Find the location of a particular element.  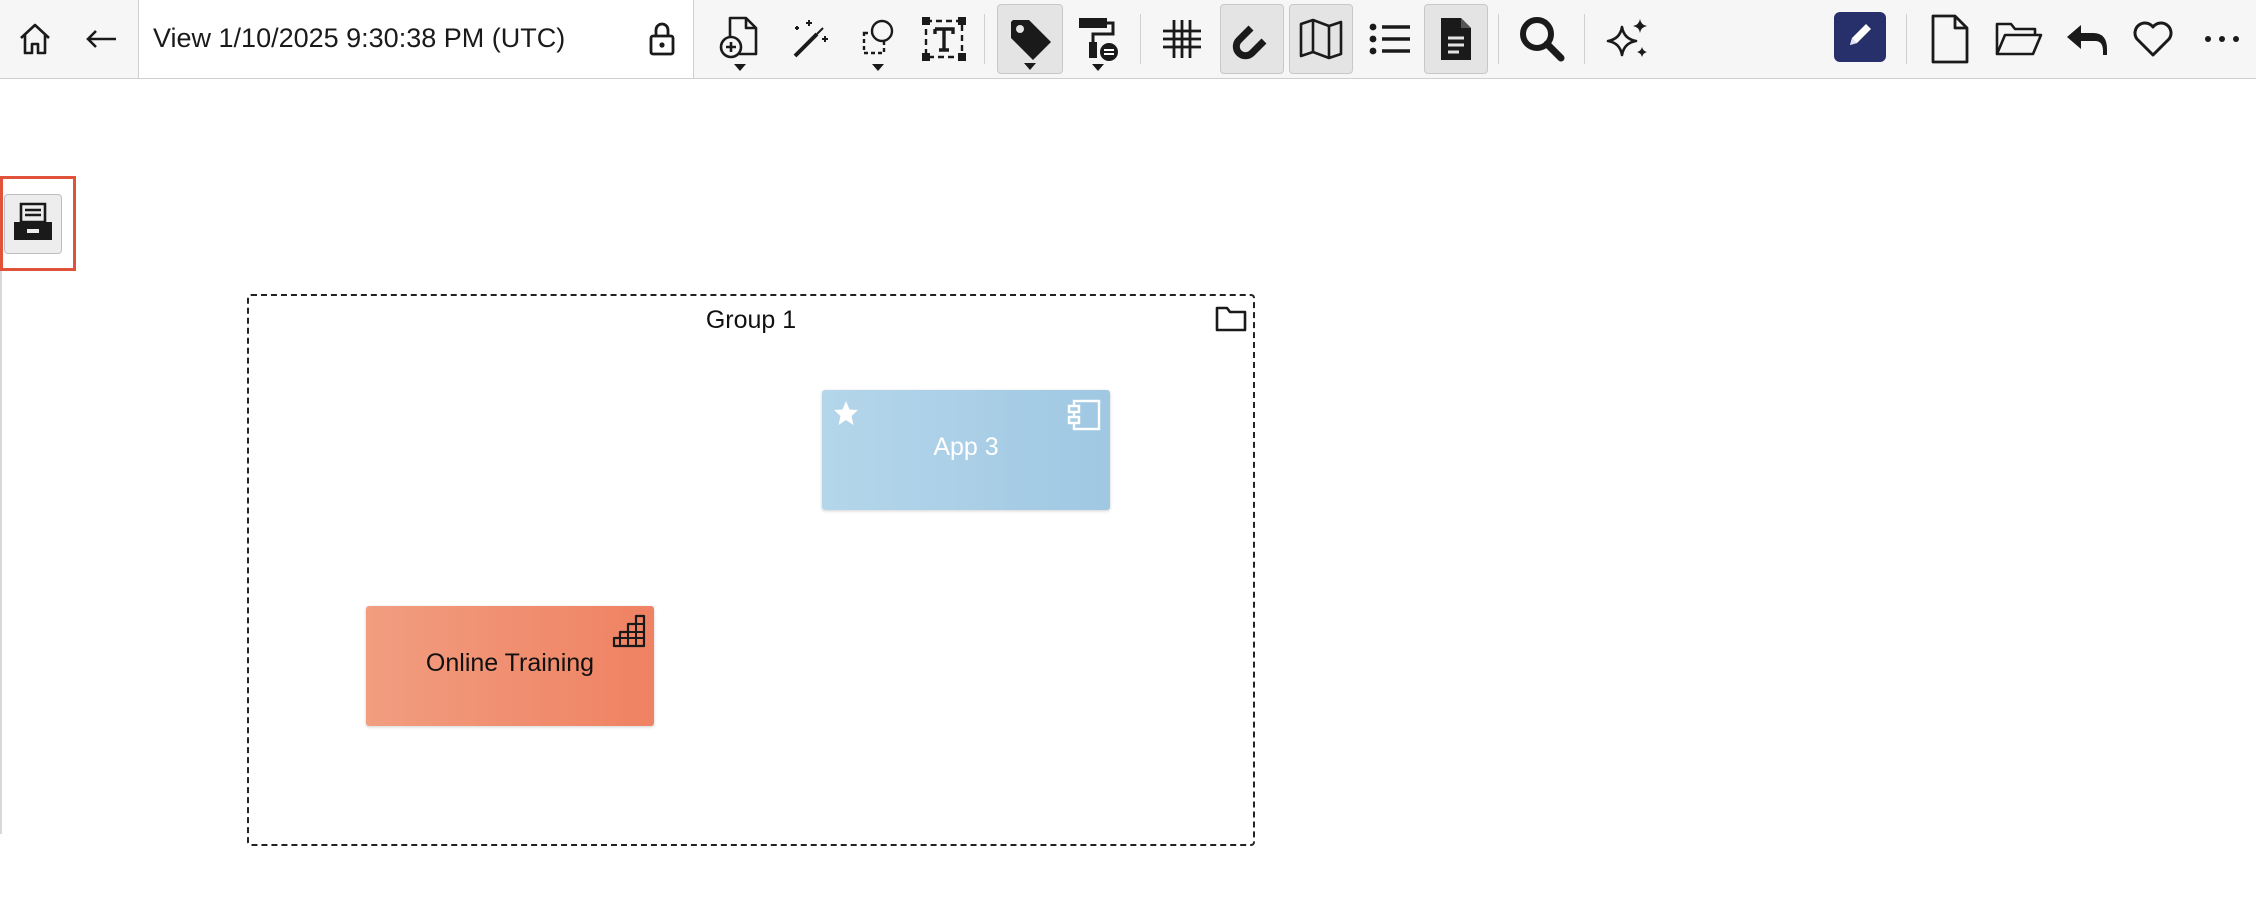

add-document-icon is located at coordinates (740, 39).